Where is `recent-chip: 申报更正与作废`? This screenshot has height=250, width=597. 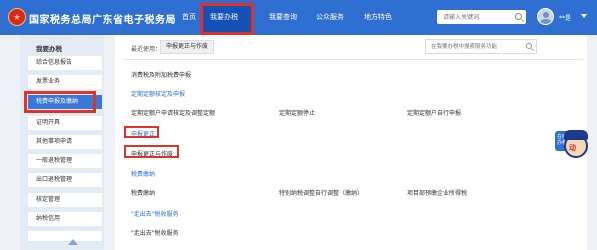
recent-chip: 申报更正与作废 is located at coordinates (187, 47).